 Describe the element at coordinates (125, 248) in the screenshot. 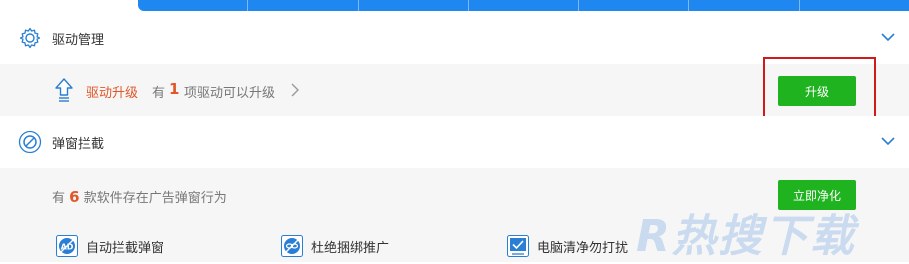

I see `feature-label: 自动拦截弹窗` at that location.